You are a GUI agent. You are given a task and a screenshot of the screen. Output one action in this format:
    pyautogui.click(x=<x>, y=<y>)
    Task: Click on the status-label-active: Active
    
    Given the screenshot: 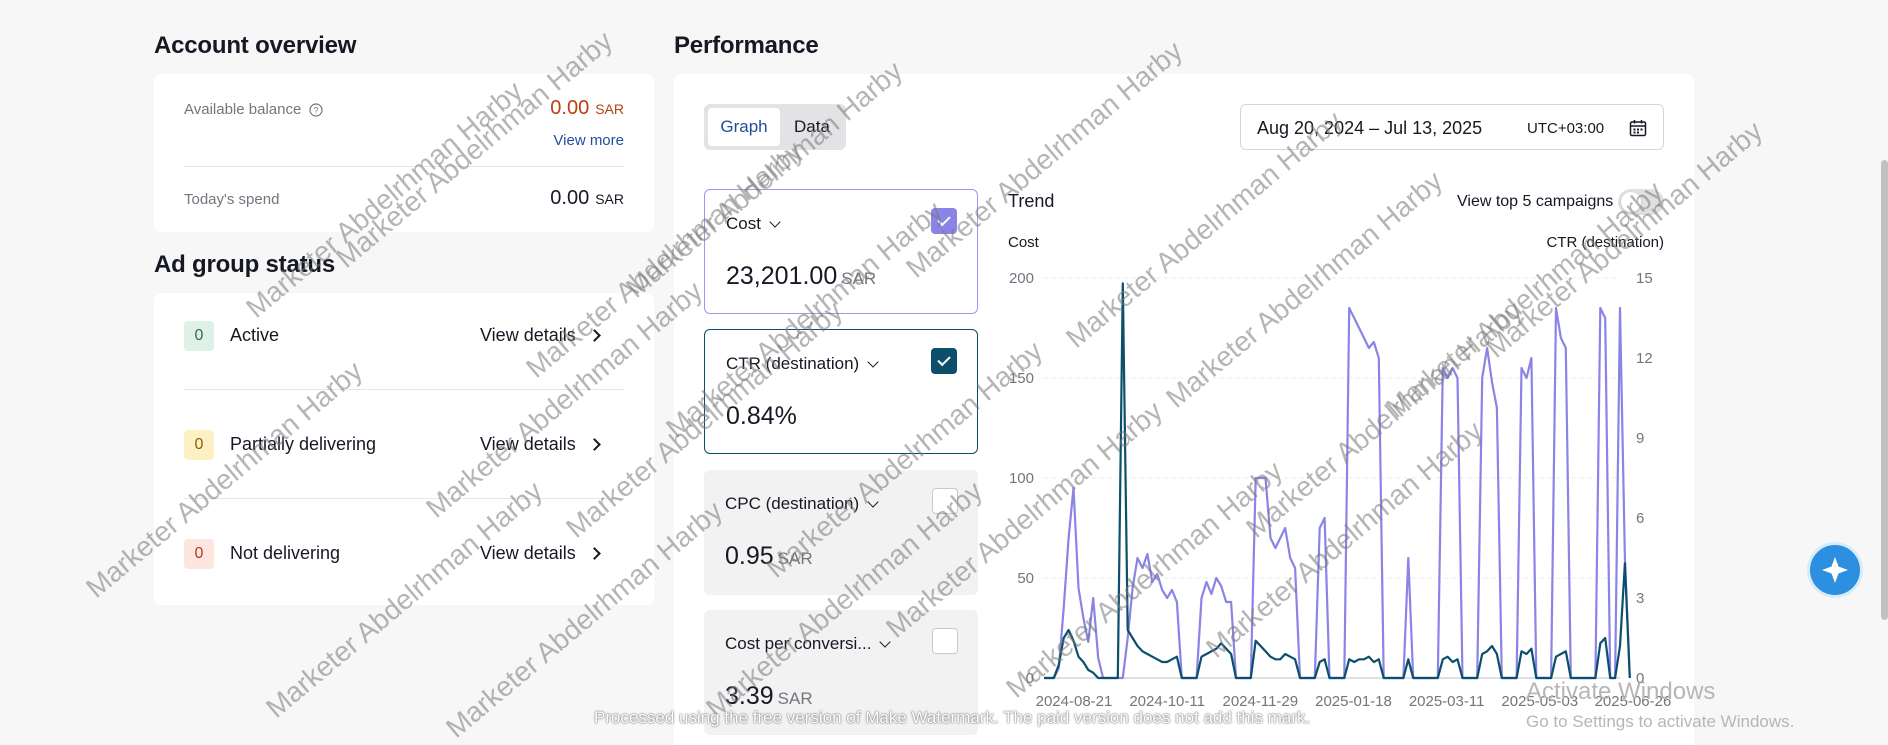 What is the action you would take?
    pyautogui.click(x=255, y=335)
    